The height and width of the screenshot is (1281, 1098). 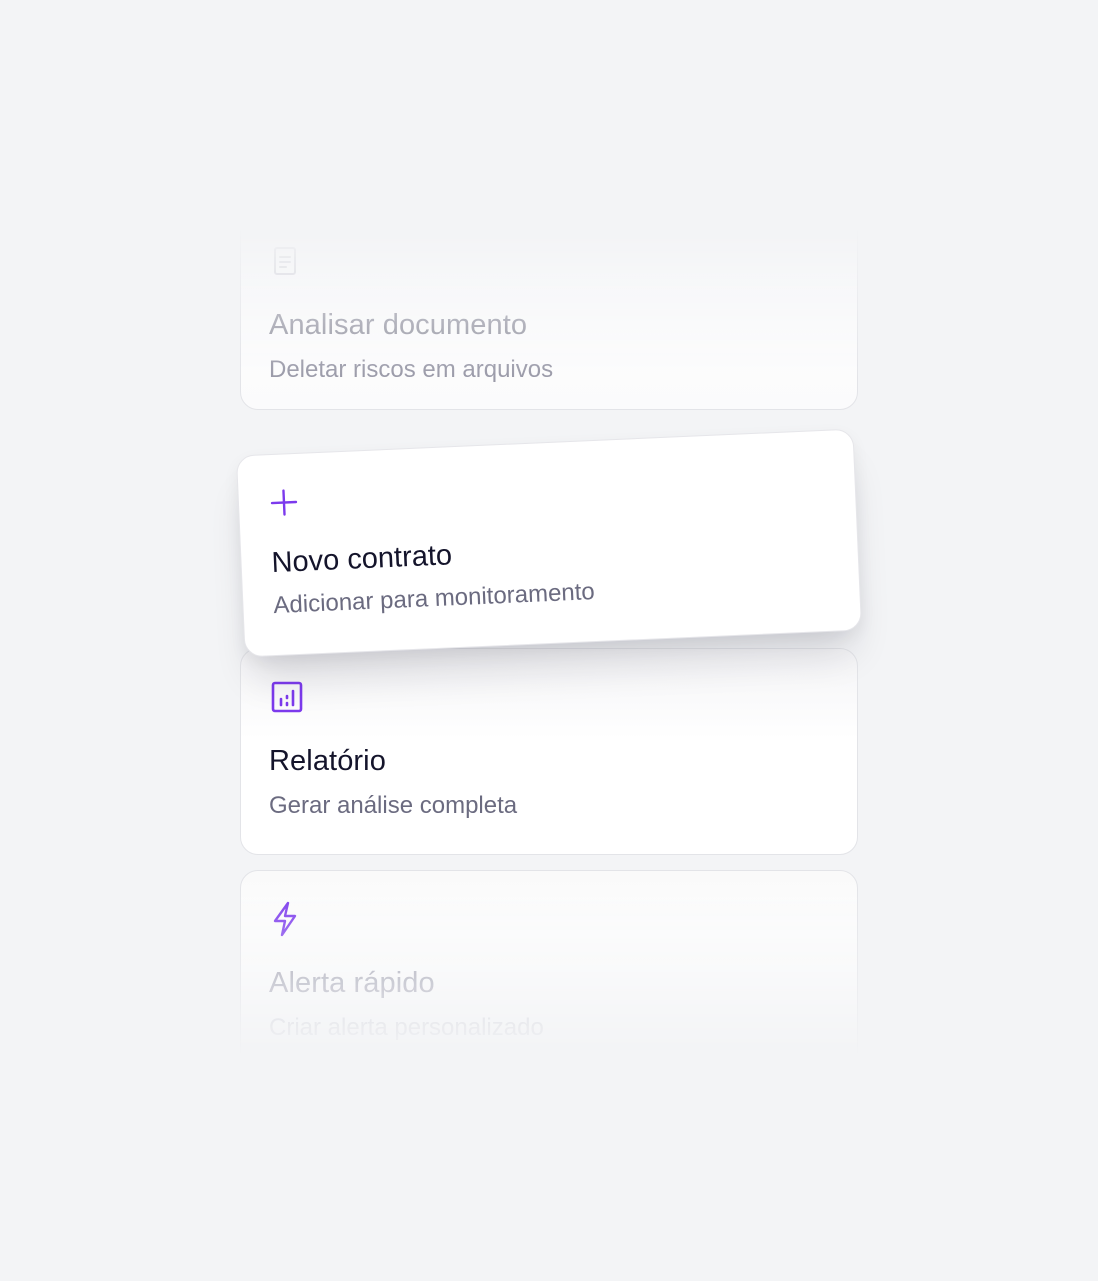 What do you see at coordinates (289, 261) in the screenshot?
I see `document-icon` at bounding box center [289, 261].